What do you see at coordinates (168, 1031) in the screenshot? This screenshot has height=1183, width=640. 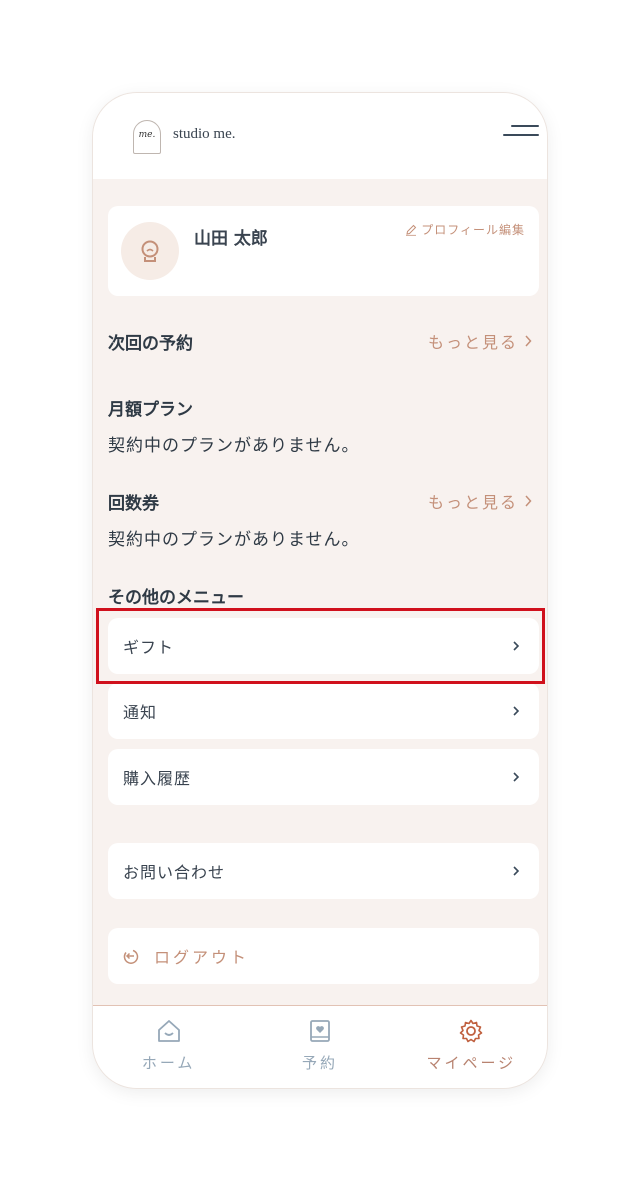 I see `home-icon` at bounding box center [168, 1031].